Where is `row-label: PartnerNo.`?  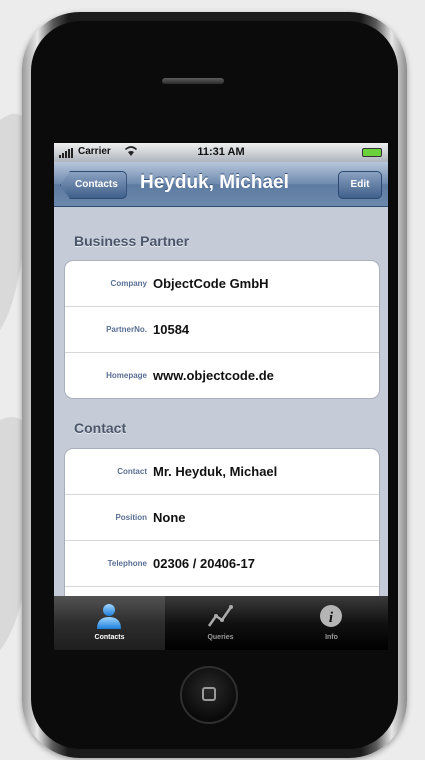
row-label: PartnerNo. is located at coordinates (126, 329).